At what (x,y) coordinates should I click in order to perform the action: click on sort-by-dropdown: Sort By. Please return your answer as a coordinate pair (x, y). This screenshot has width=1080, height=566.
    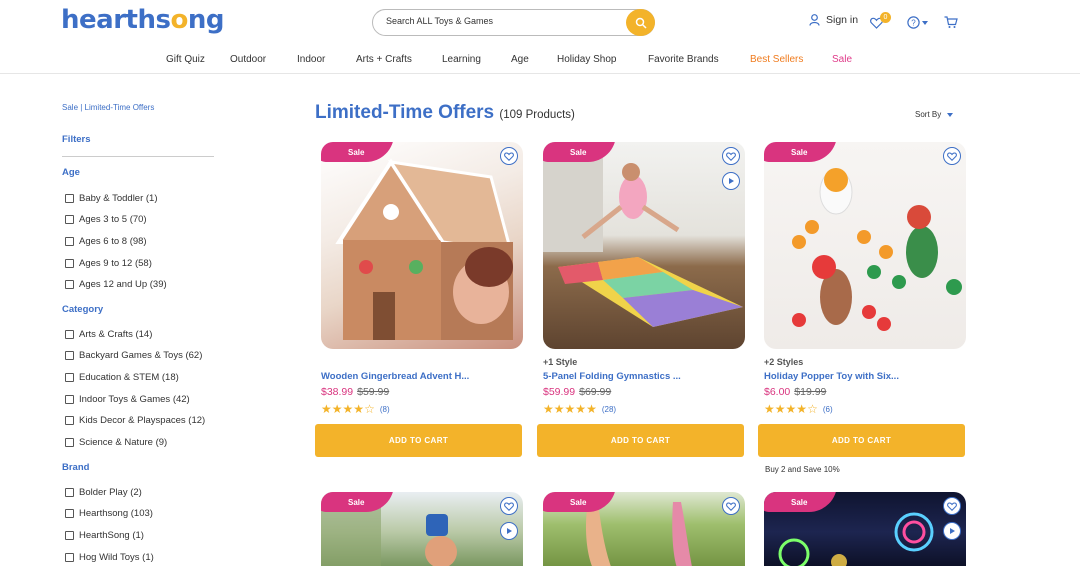
    Looking at the image, I should click on (934, 114).